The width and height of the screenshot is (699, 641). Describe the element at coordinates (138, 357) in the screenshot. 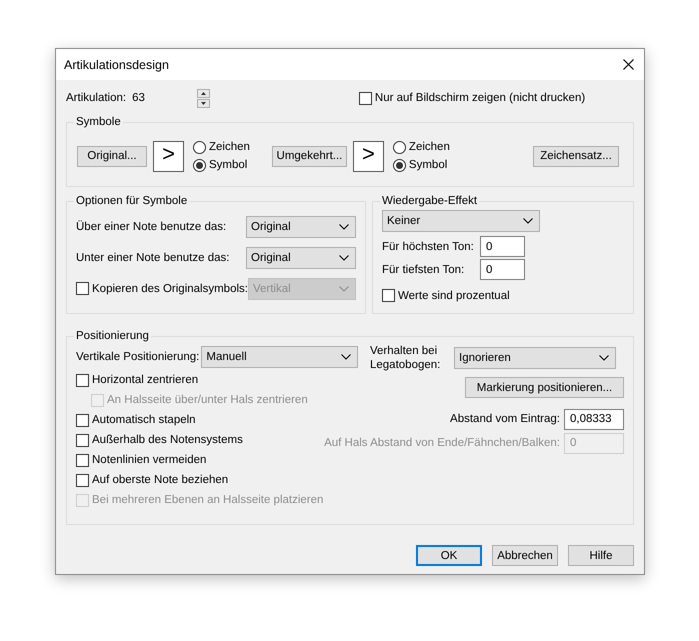

I see `field-label: Vertikale Positionierung:` at that location.